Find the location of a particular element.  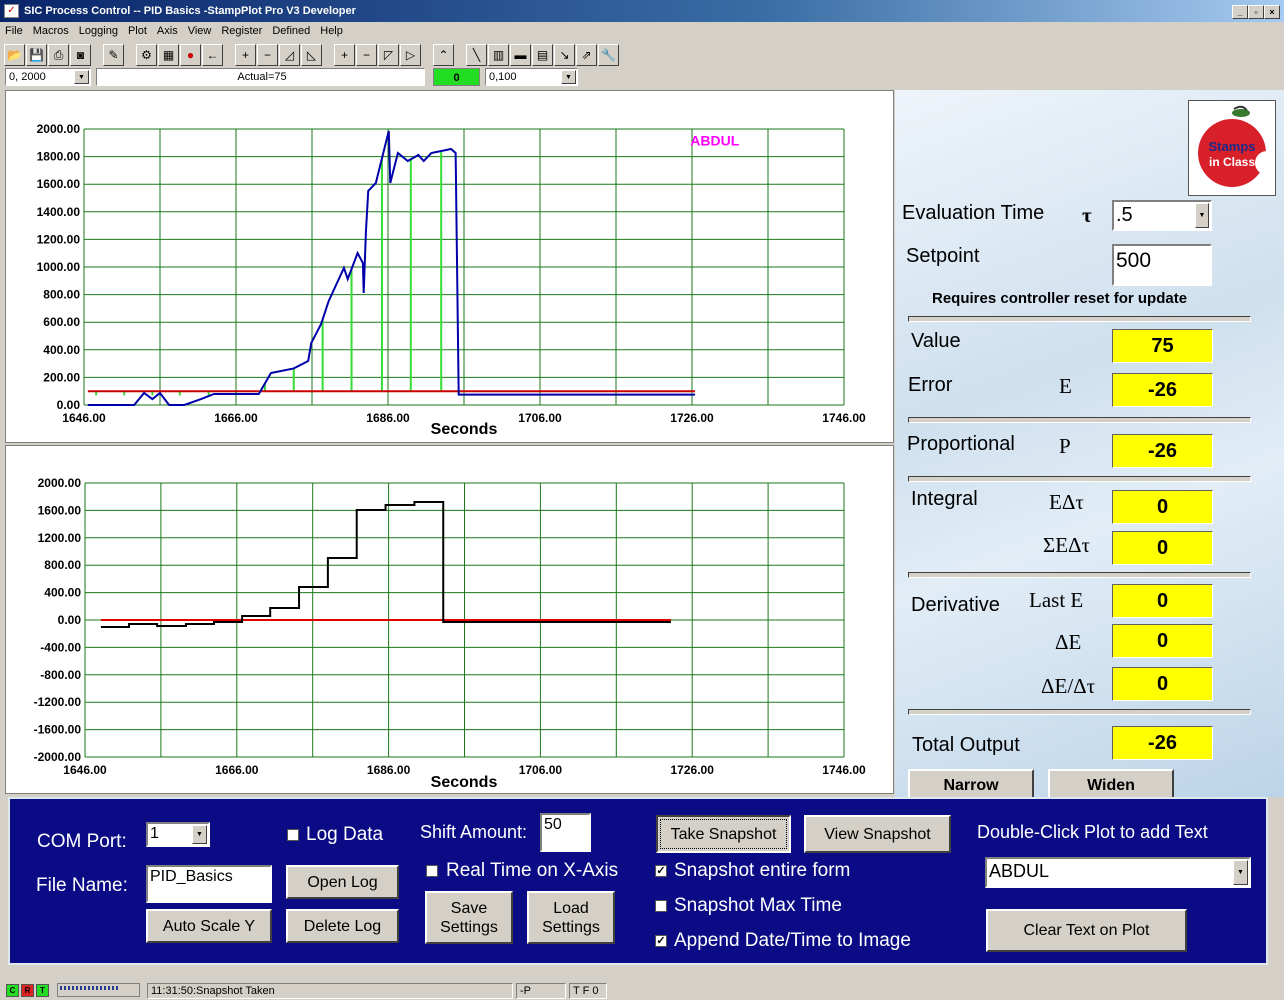

file-name-input: PID_Basics is located at coordinates (209, 884).